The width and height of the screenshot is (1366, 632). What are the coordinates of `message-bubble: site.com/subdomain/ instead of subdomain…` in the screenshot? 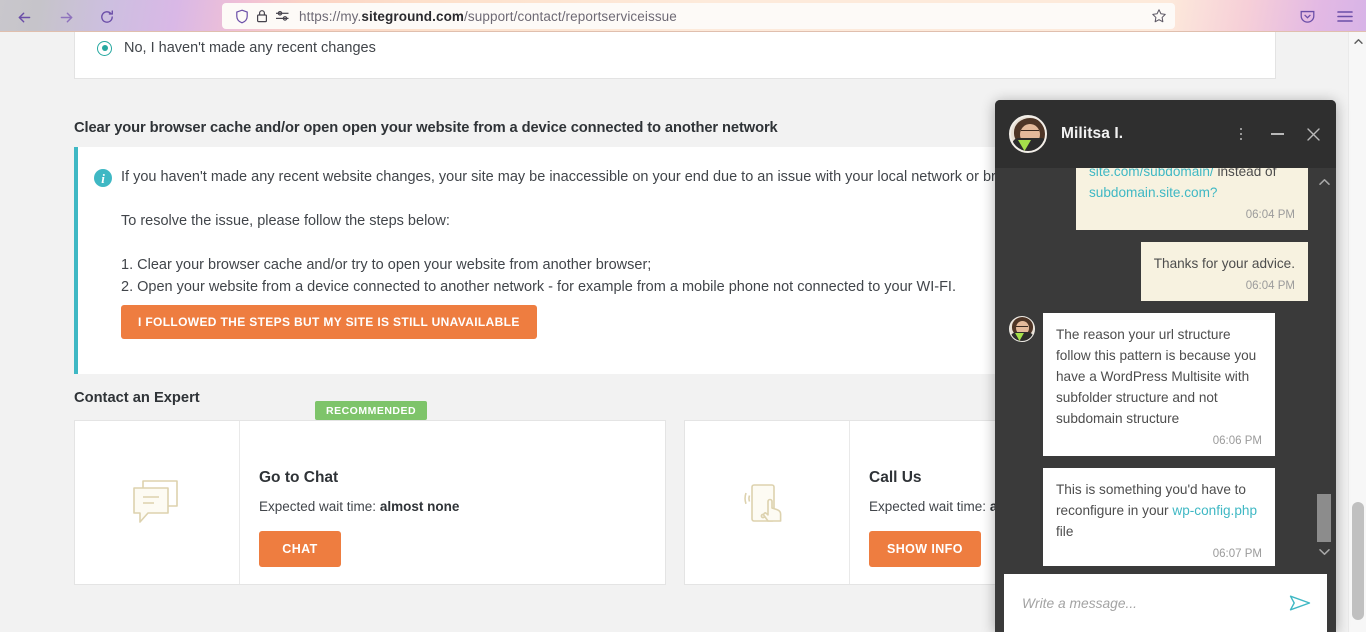 It's located at (1192, 199).